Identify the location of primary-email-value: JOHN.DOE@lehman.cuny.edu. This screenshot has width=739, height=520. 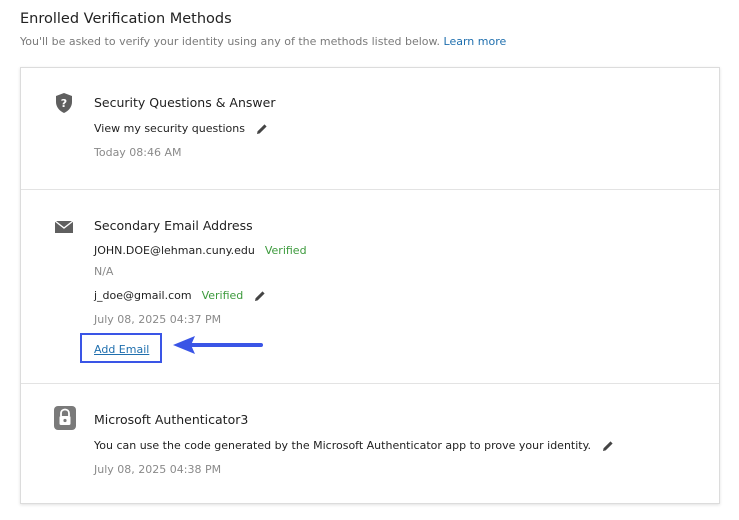
(174, 250).